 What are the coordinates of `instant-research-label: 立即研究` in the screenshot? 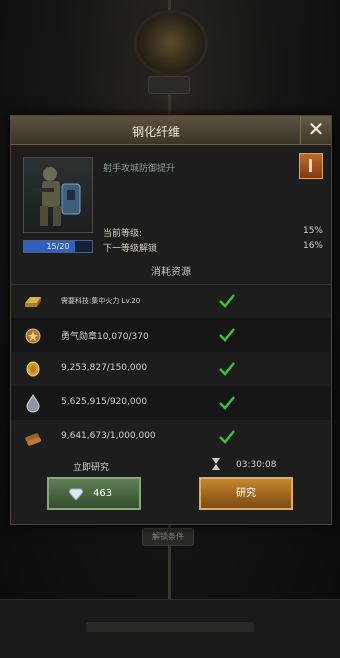 It's located at (91, 468).